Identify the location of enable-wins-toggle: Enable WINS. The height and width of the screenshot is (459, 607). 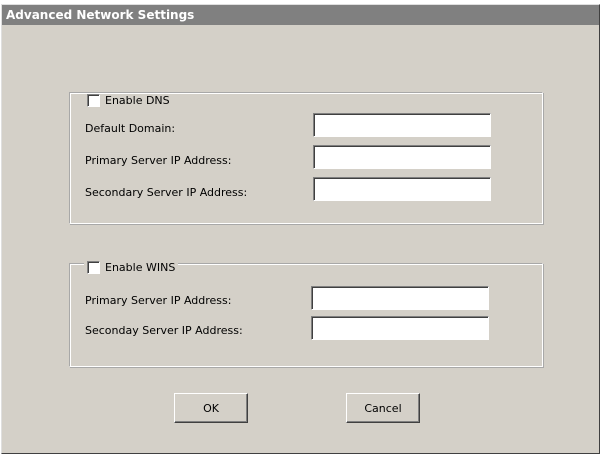
(131, 267).